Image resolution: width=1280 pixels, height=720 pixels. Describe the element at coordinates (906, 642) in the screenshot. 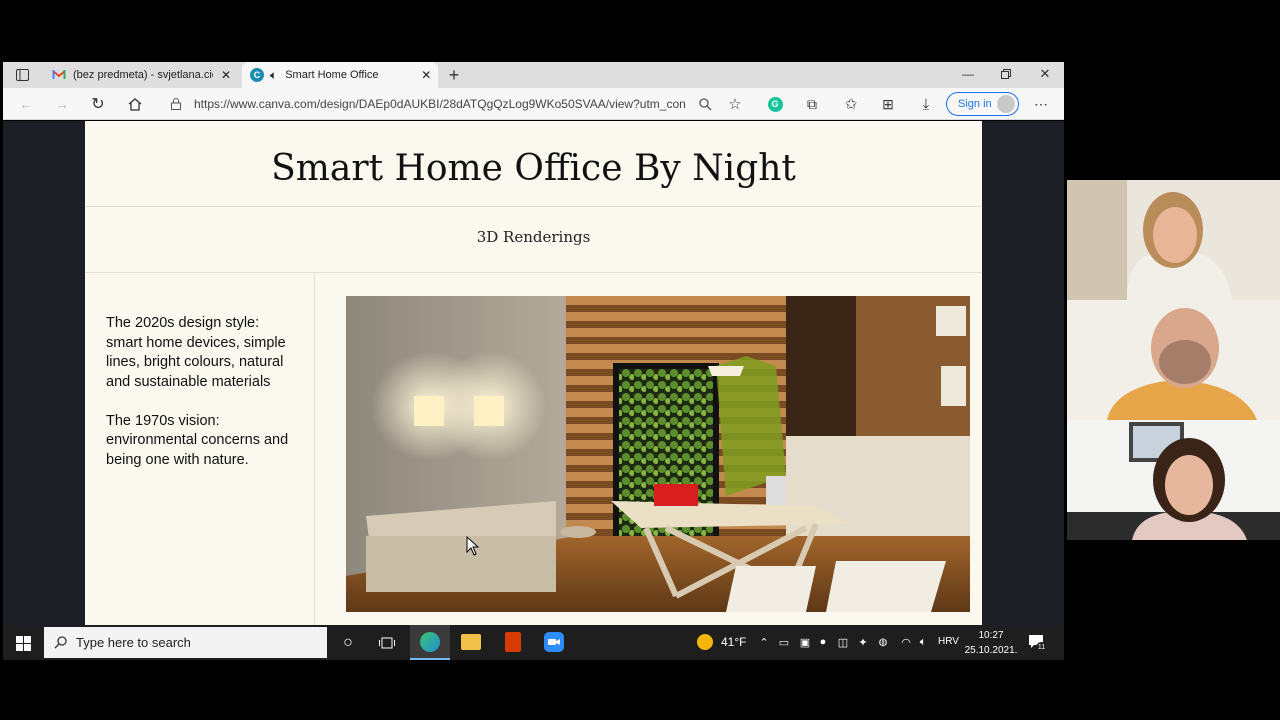

I see `wifi-icon: ◠` at that location.